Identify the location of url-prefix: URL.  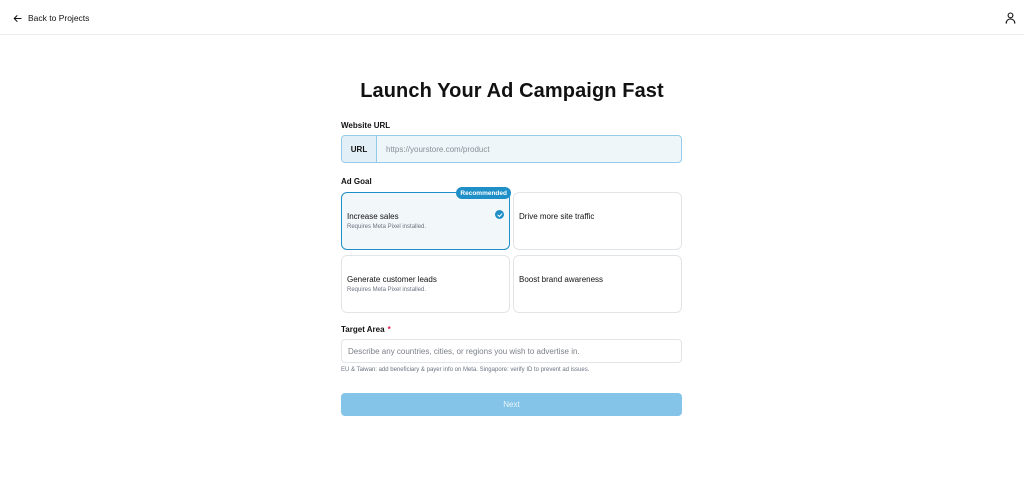
(359, 149).